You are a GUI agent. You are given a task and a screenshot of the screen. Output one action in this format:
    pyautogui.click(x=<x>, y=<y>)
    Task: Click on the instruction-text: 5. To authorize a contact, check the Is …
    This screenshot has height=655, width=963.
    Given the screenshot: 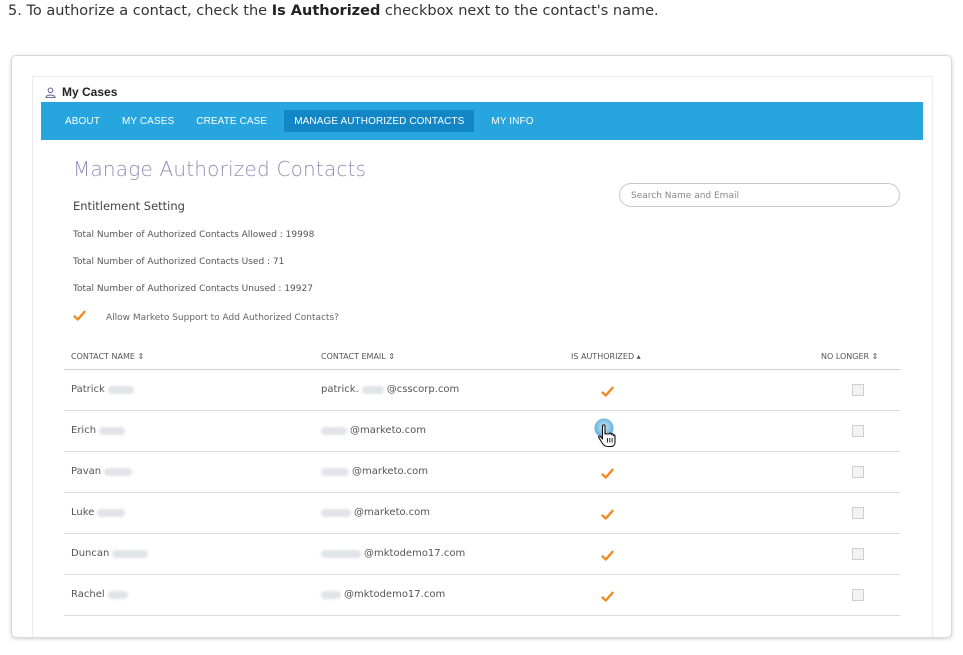 What is the action you would take?
    pyautogui.click(x=333, y=11)
    